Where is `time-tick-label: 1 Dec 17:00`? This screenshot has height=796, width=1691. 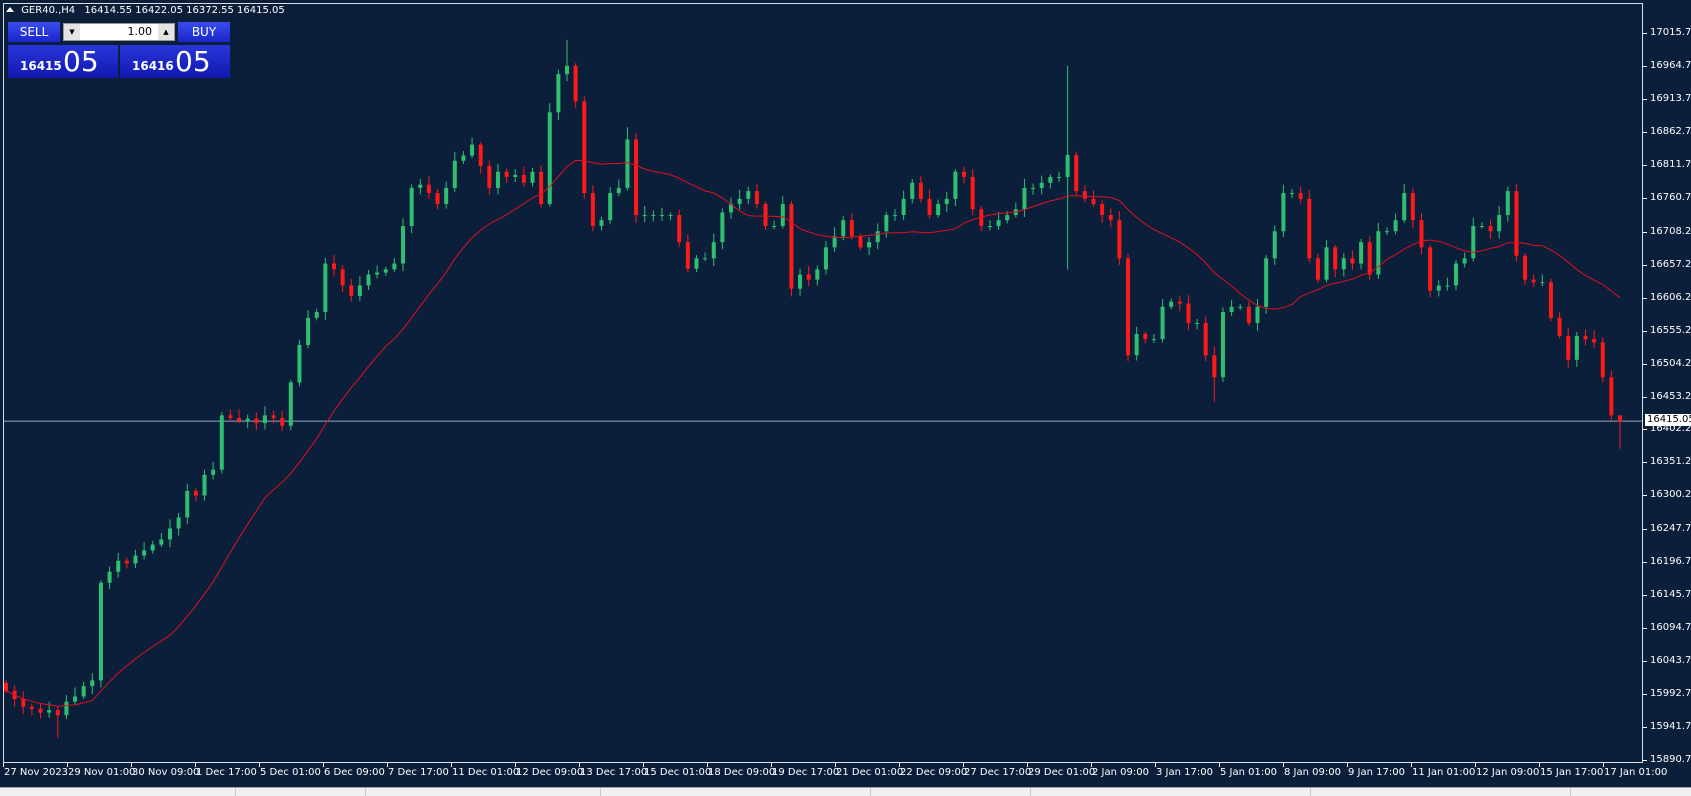 time-tick-label: 1 Dec 17:00 is located at coordinates (226, 772).